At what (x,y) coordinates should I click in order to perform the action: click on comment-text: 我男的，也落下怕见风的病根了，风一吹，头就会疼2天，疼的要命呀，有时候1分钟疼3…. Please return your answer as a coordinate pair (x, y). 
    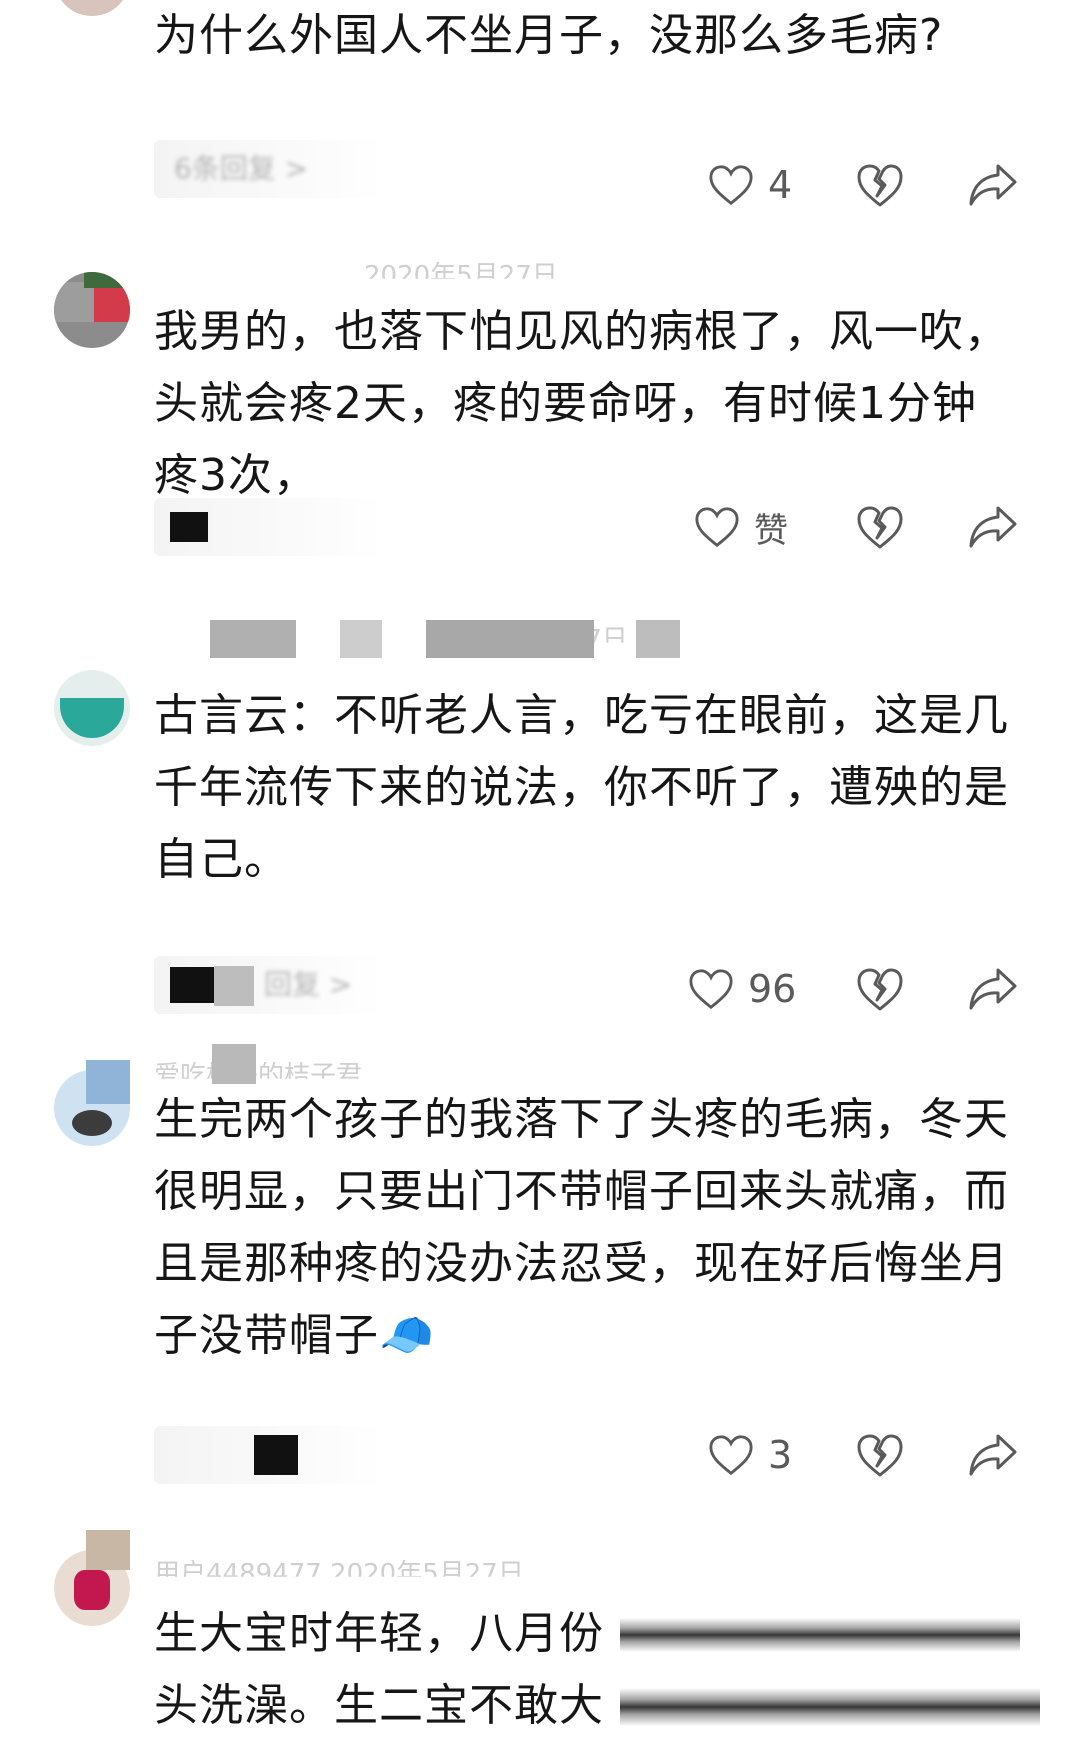
    Looking at the image, I should click on (581, 403).